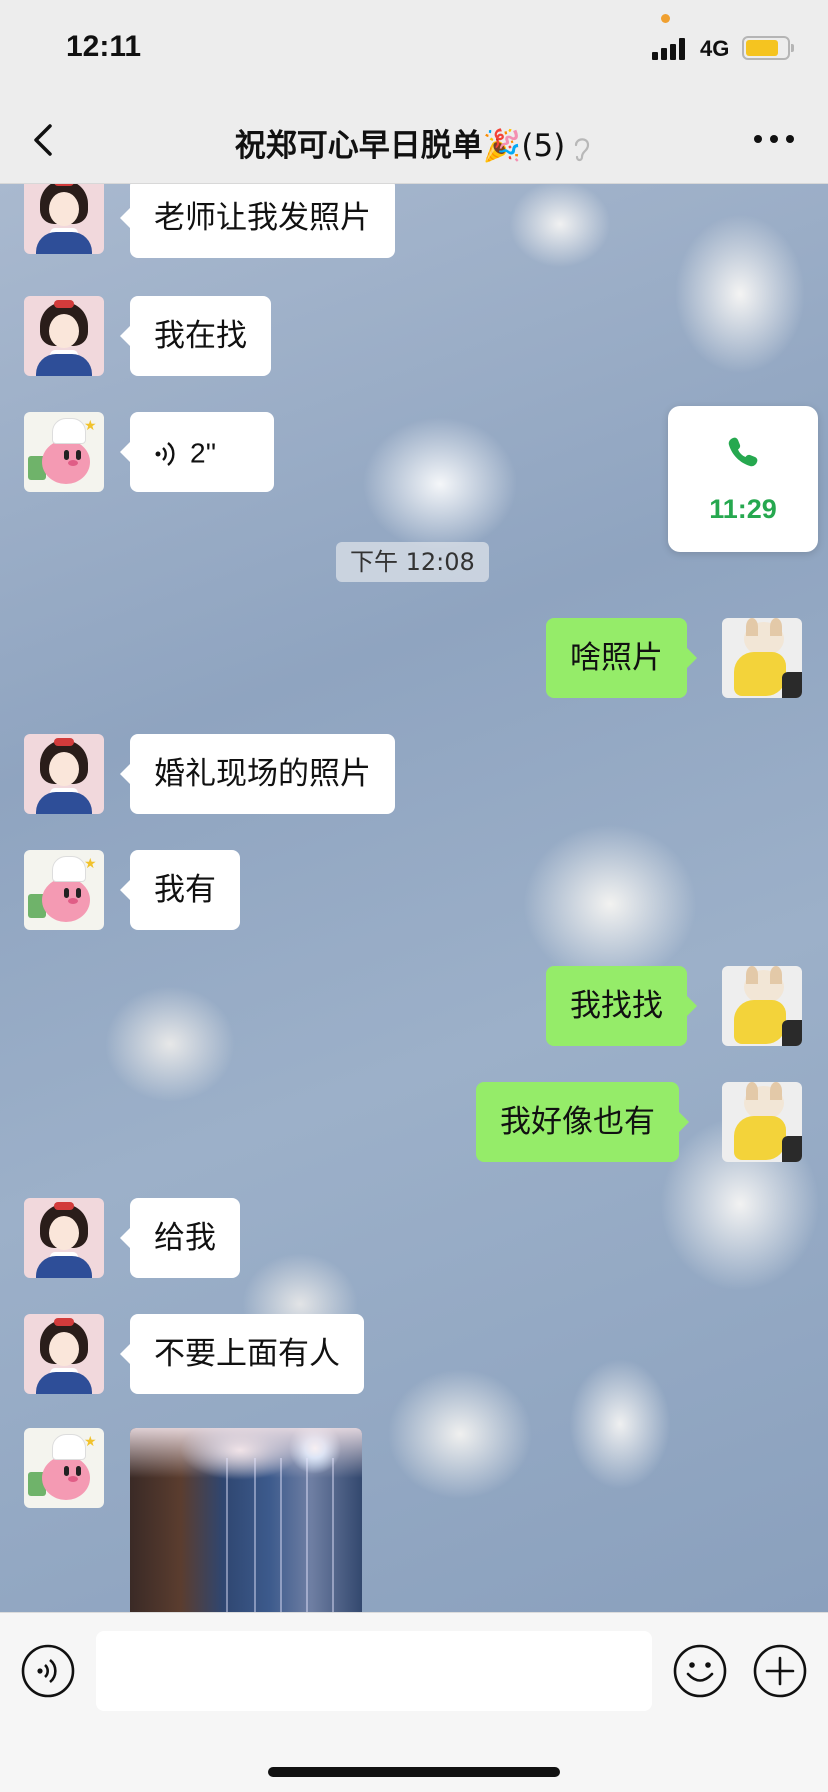  What do you see at coordinates (203, 453) in the screenshot?
I see `voice-duration: 2''` at bounding box center [203, 453].